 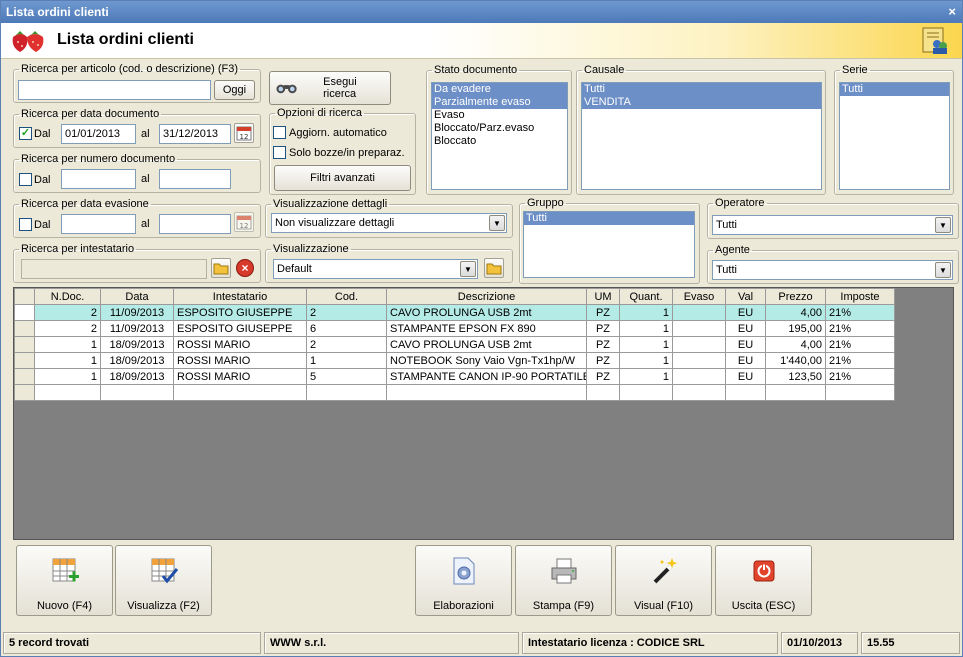 I want to click on eva-to-input, so click(x=195, y=224).